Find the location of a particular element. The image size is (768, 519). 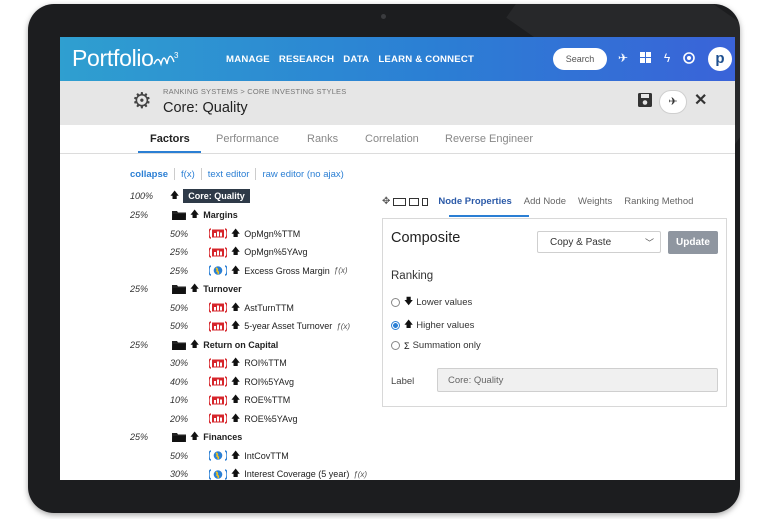

factor-weight: 20% is located at coordinates (179, 418).